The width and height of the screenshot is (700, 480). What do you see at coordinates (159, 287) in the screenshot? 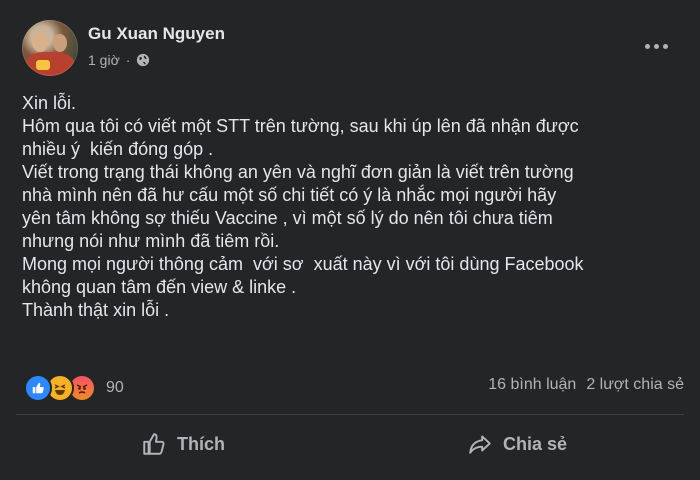
I see `post-text-line: không quan tâm đến view & linke .` at bounding box center [159, 287].